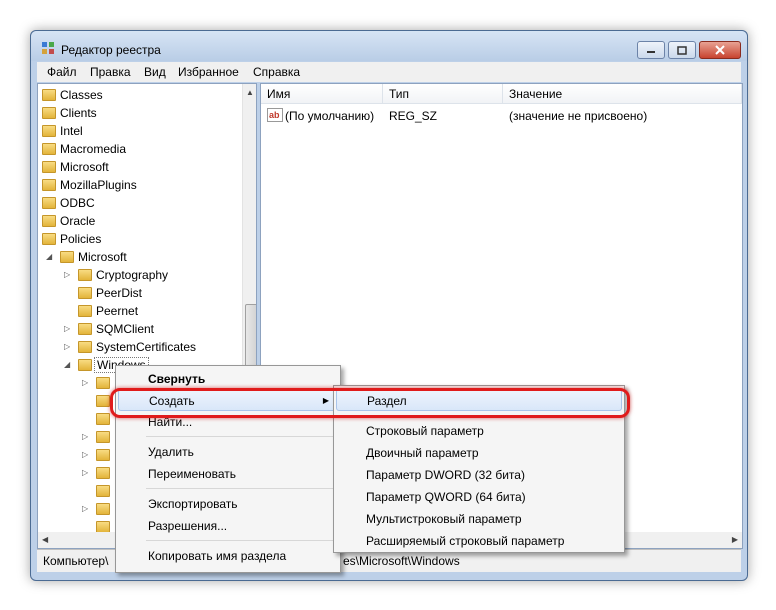 The image size is (776, 610). What do you see at coordinates (208, 72) in the screenshot?
I see `menu-favorites: Избранное` at bounding box center [208, 72].